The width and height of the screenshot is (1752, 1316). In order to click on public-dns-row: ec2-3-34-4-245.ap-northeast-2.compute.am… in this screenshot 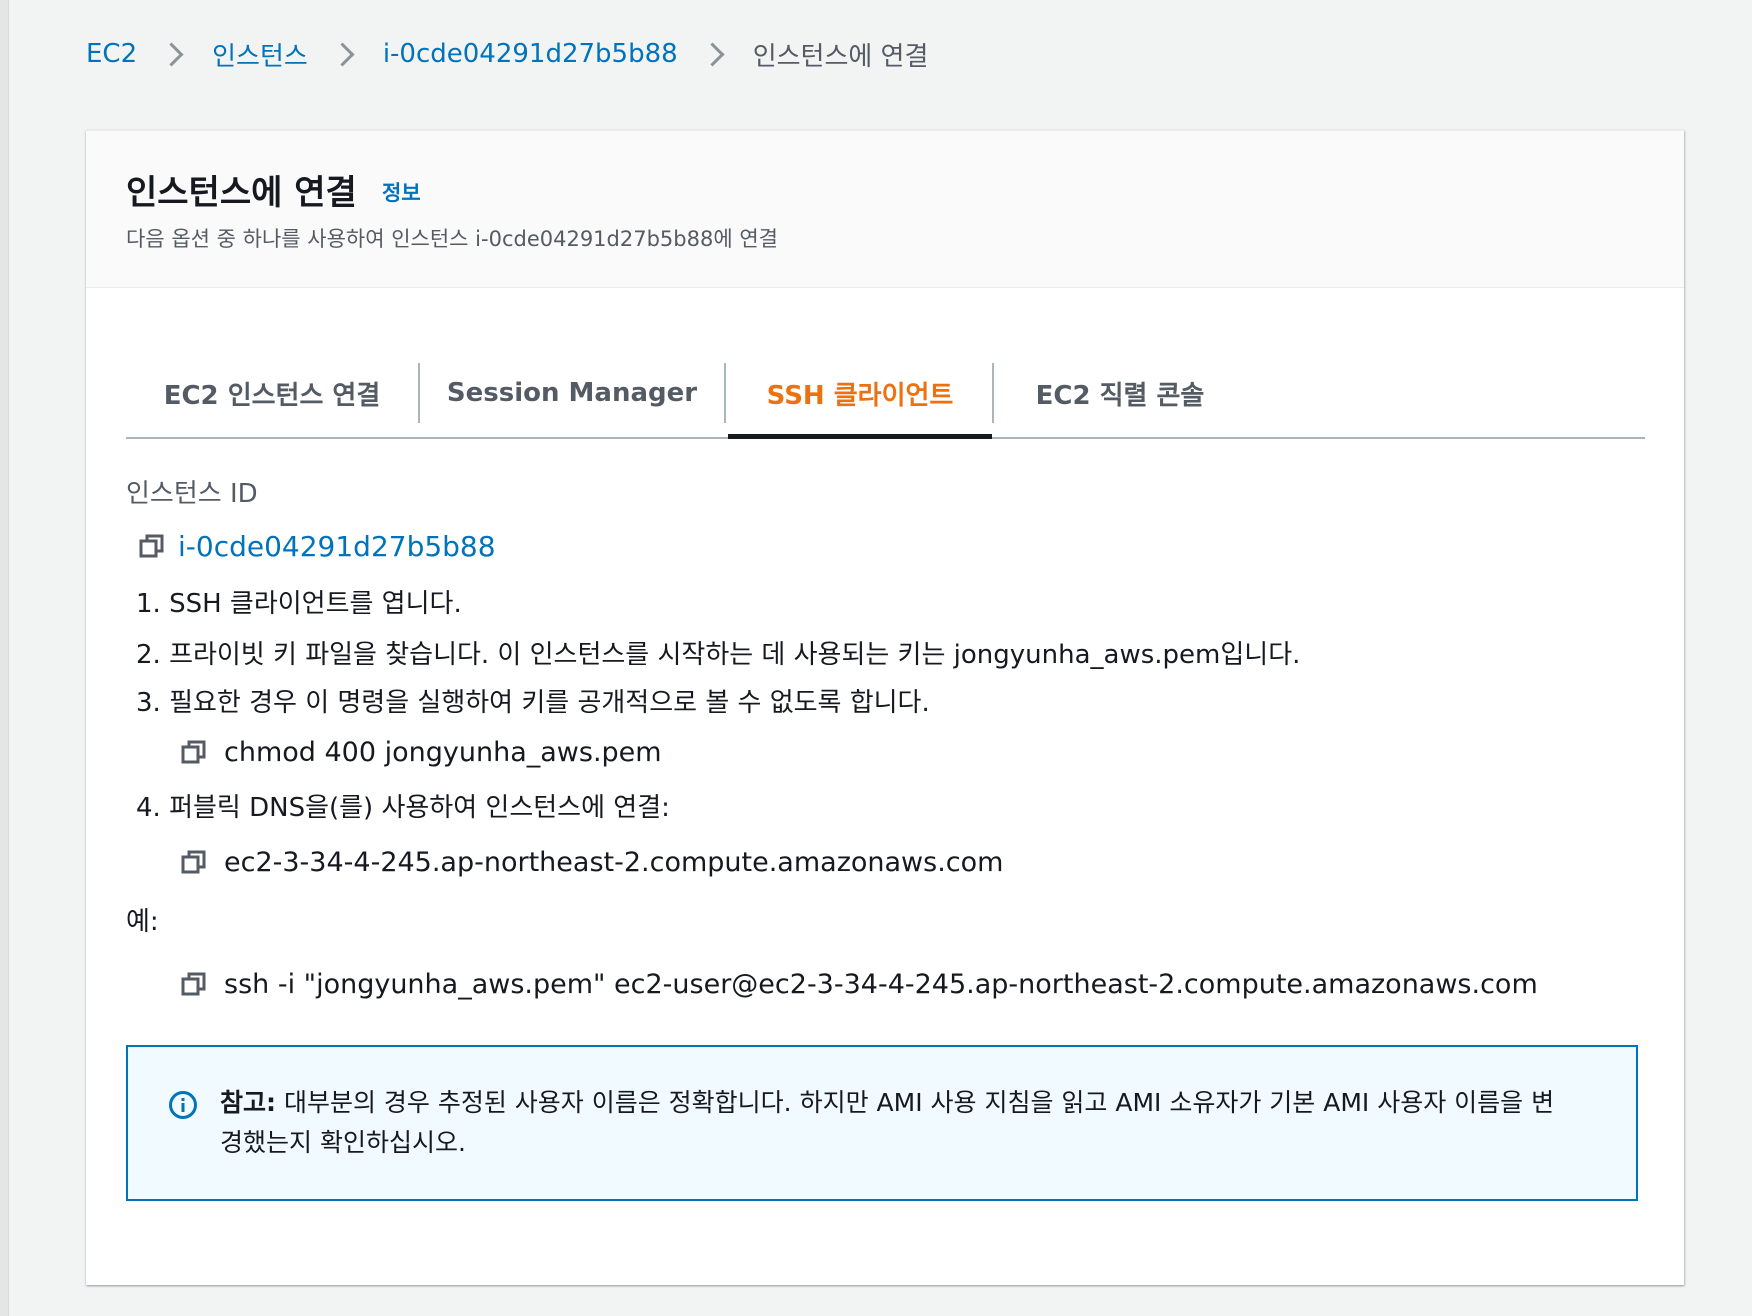, I will do `click(912, 862)`.